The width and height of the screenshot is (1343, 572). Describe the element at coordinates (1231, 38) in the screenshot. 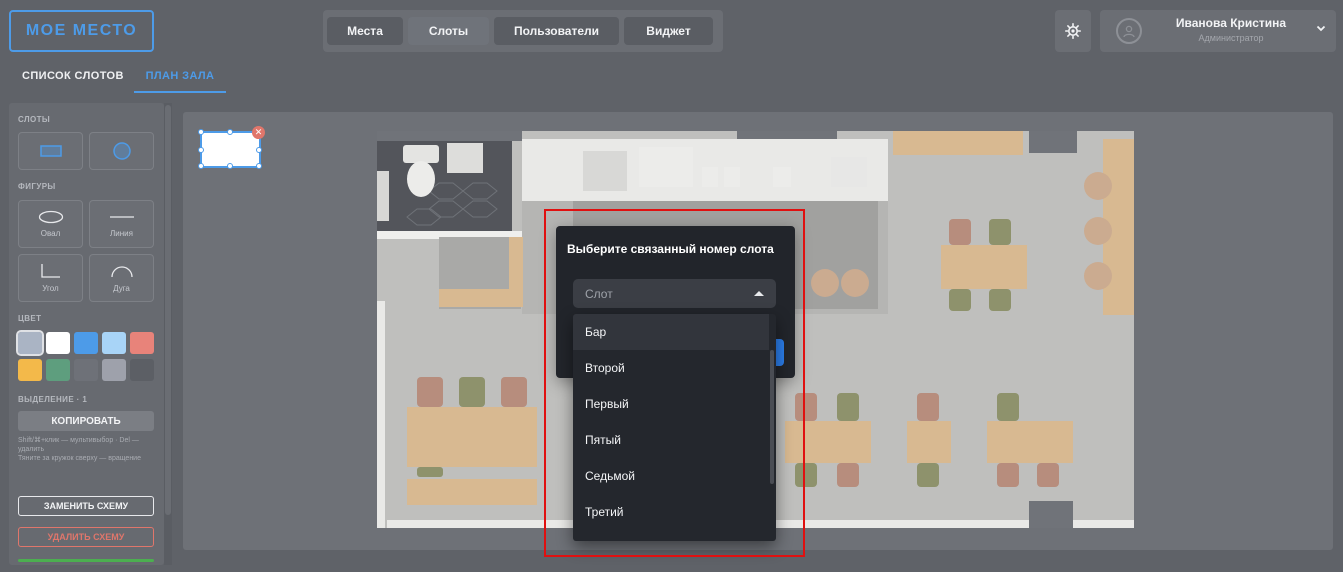

I see `user-role: Администратор` at that location.